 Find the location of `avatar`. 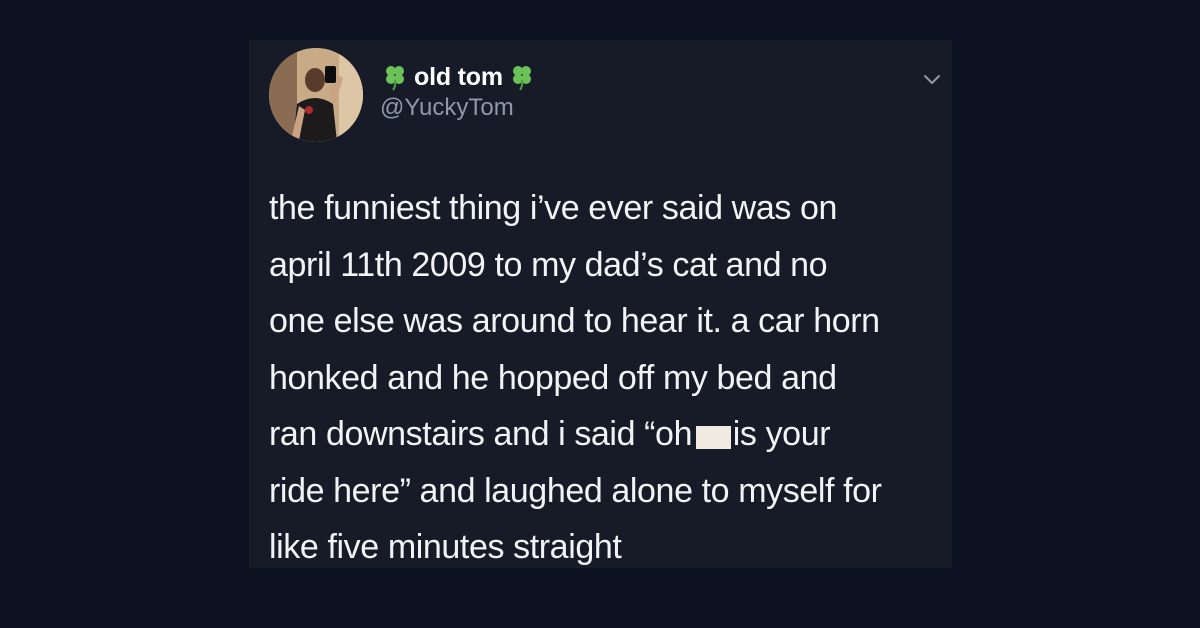

avatar is located at coordinates (316, 95).